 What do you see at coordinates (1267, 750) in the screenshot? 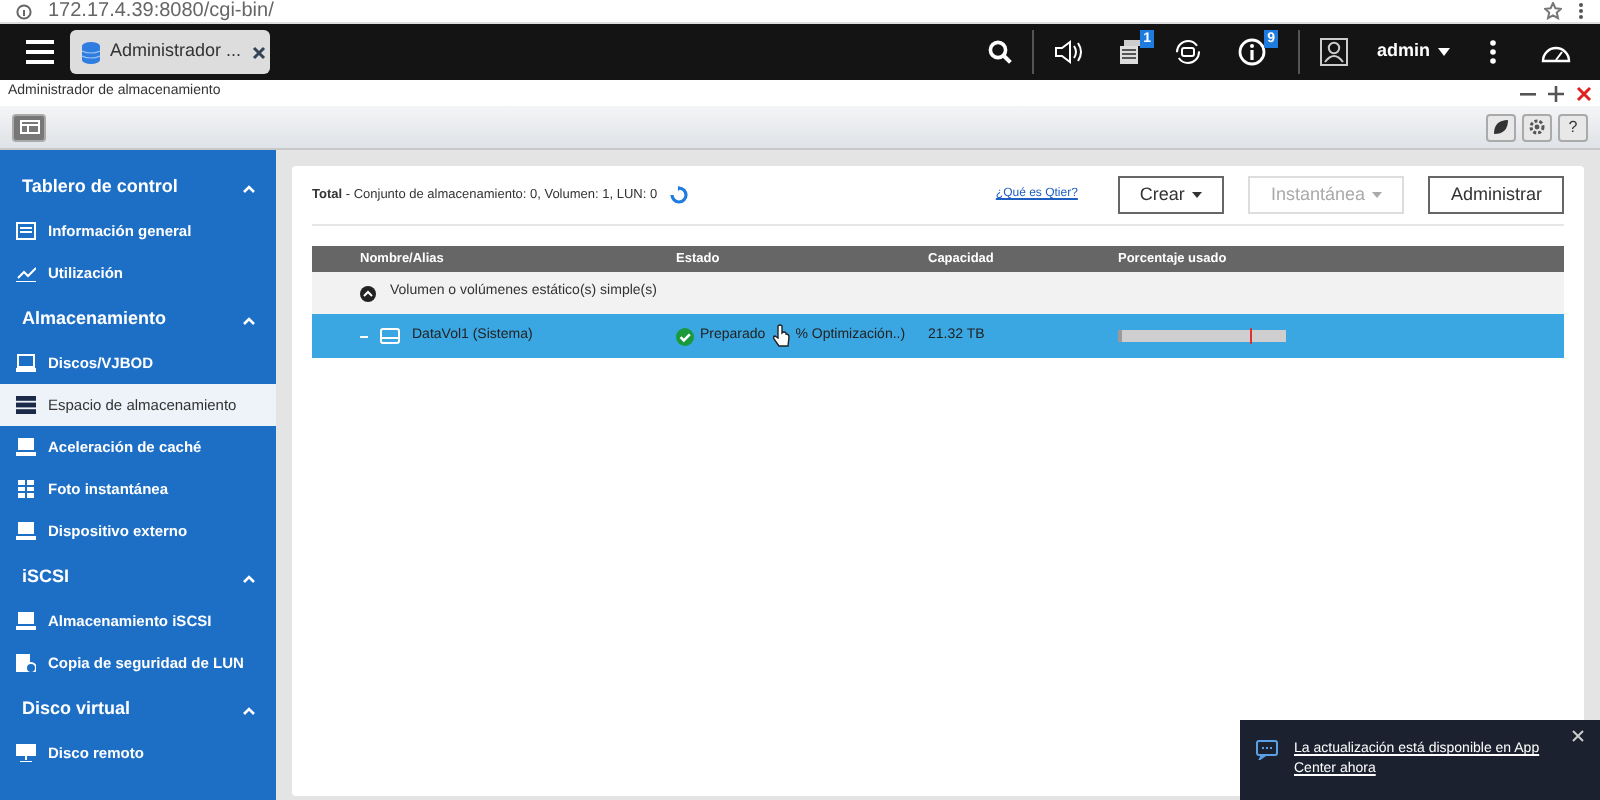
I see `message-icon` at bounding box center [1267, 750].